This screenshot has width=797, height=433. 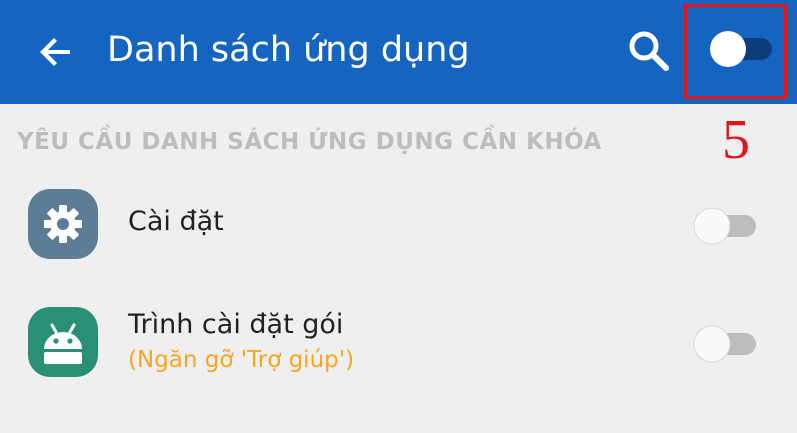 I want to click on search-icon, so click(x=649, y=51).